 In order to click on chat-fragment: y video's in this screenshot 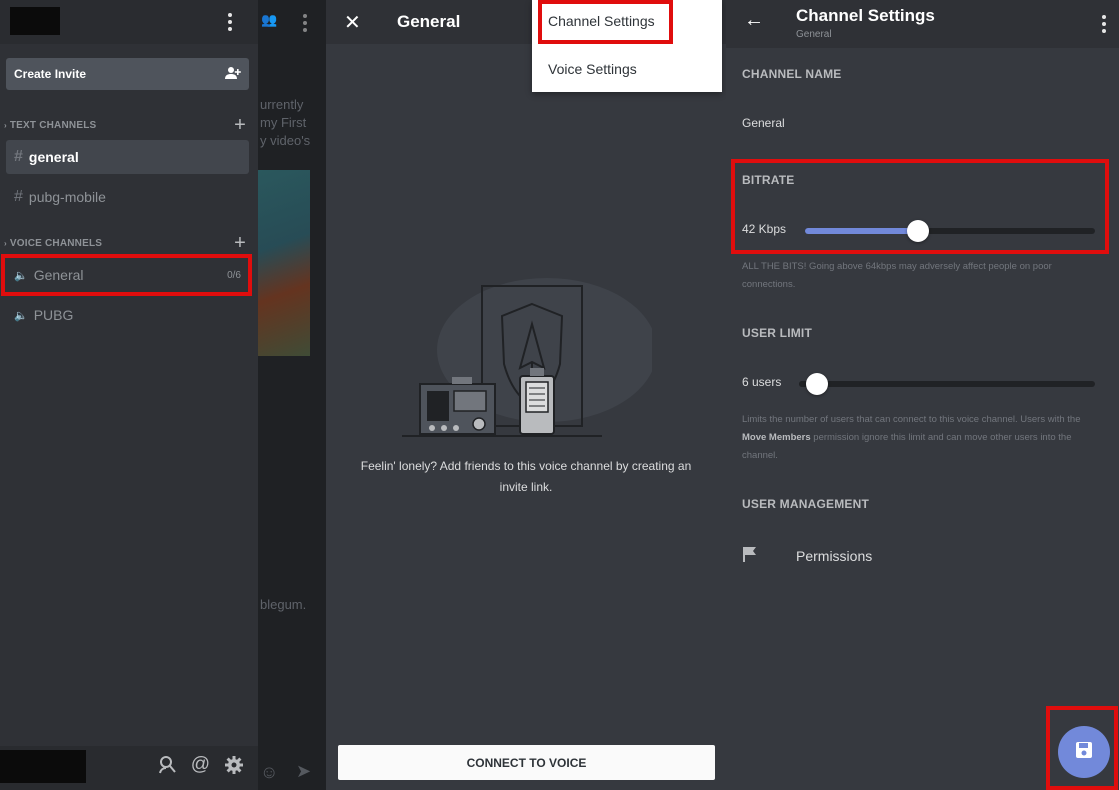, I will do `click(285, 140)`.